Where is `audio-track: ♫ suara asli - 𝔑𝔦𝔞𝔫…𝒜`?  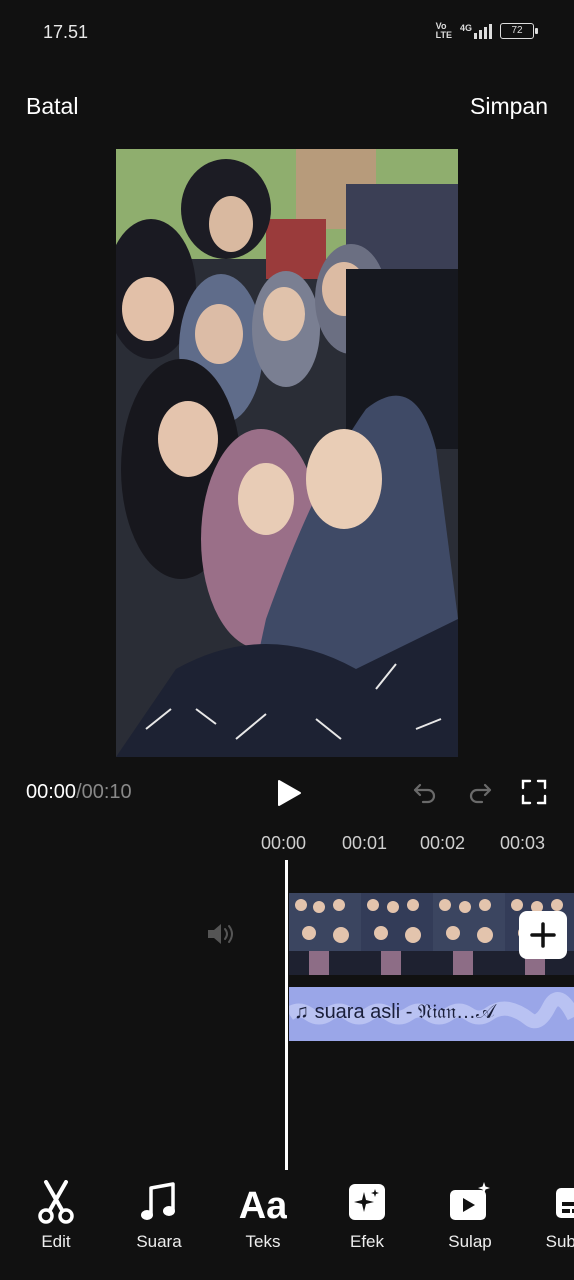
audio-track: ♫ suara asli - 𝔑𝔦𝔞𝔫…𝒜 is located at coordinates (431, 1014).